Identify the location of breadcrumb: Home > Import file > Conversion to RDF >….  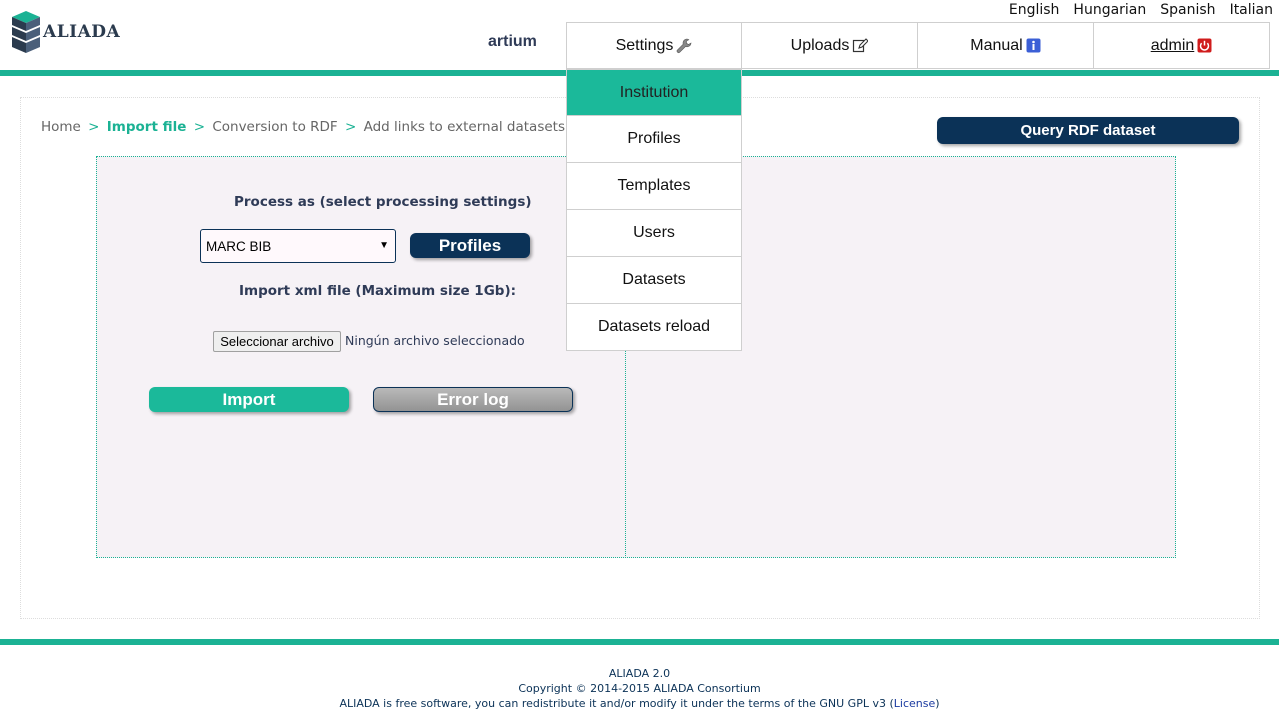
(303, 127).